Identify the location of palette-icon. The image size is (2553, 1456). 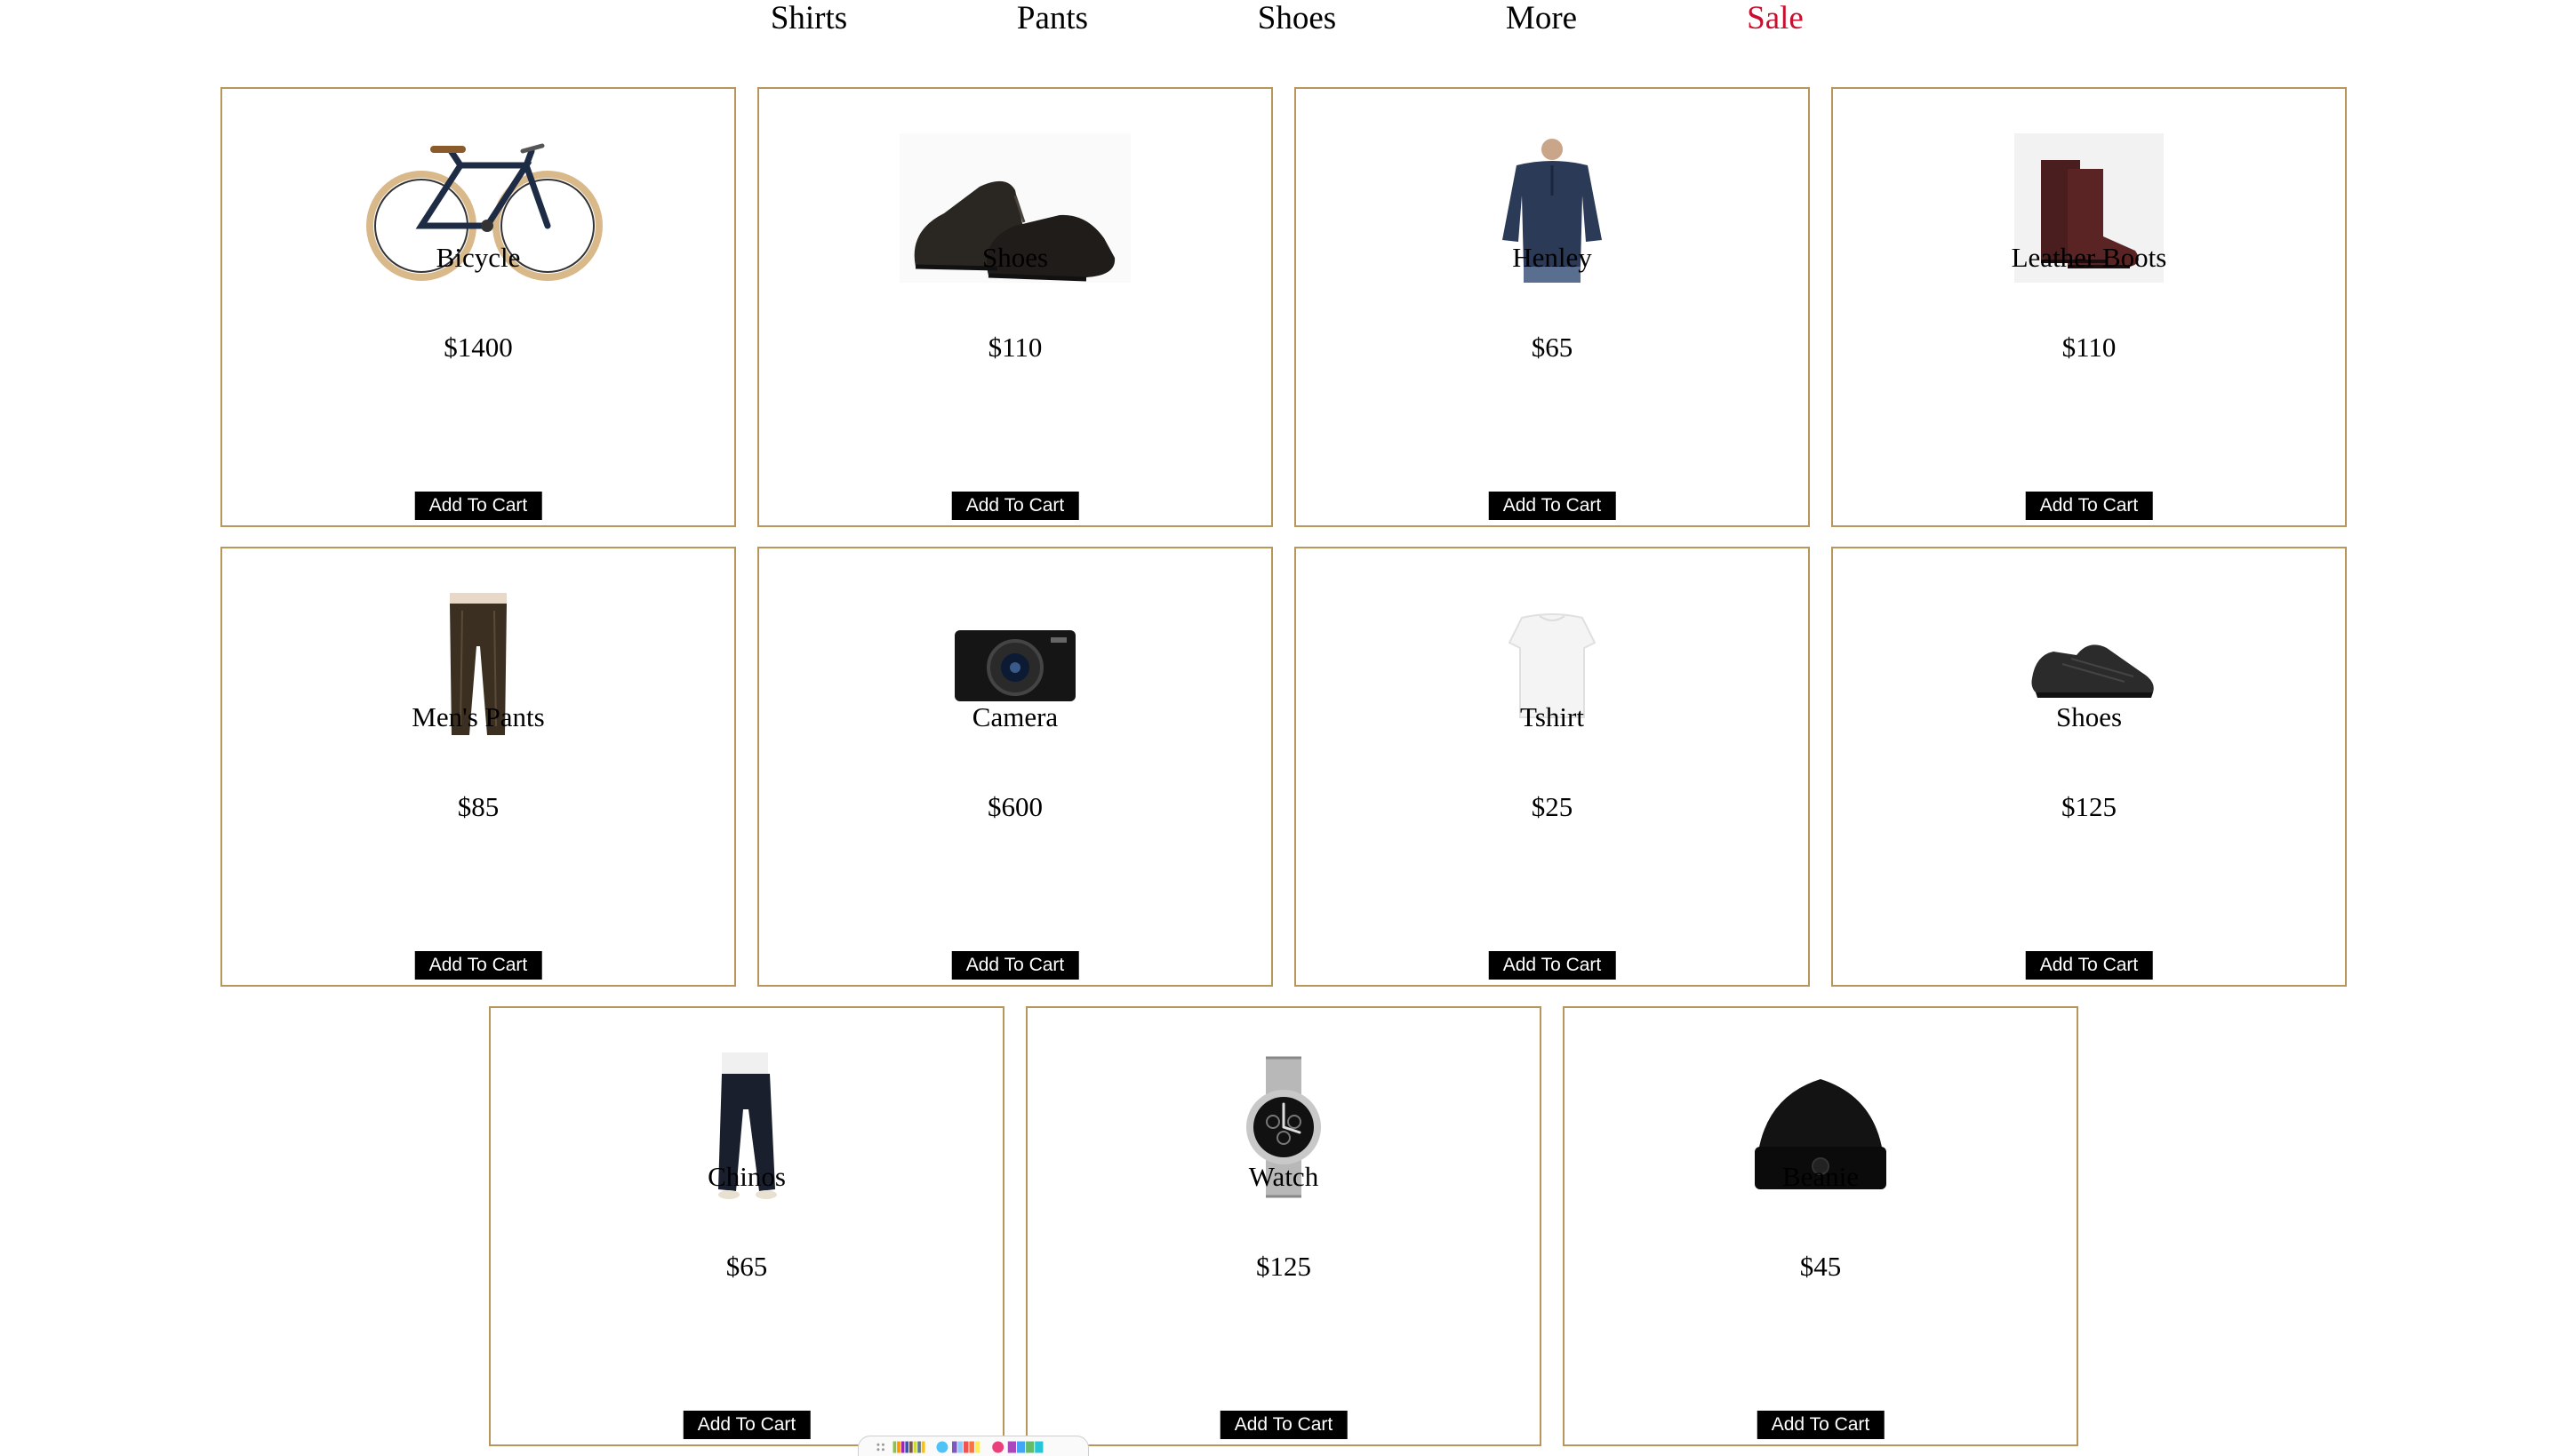
(958, 1447).